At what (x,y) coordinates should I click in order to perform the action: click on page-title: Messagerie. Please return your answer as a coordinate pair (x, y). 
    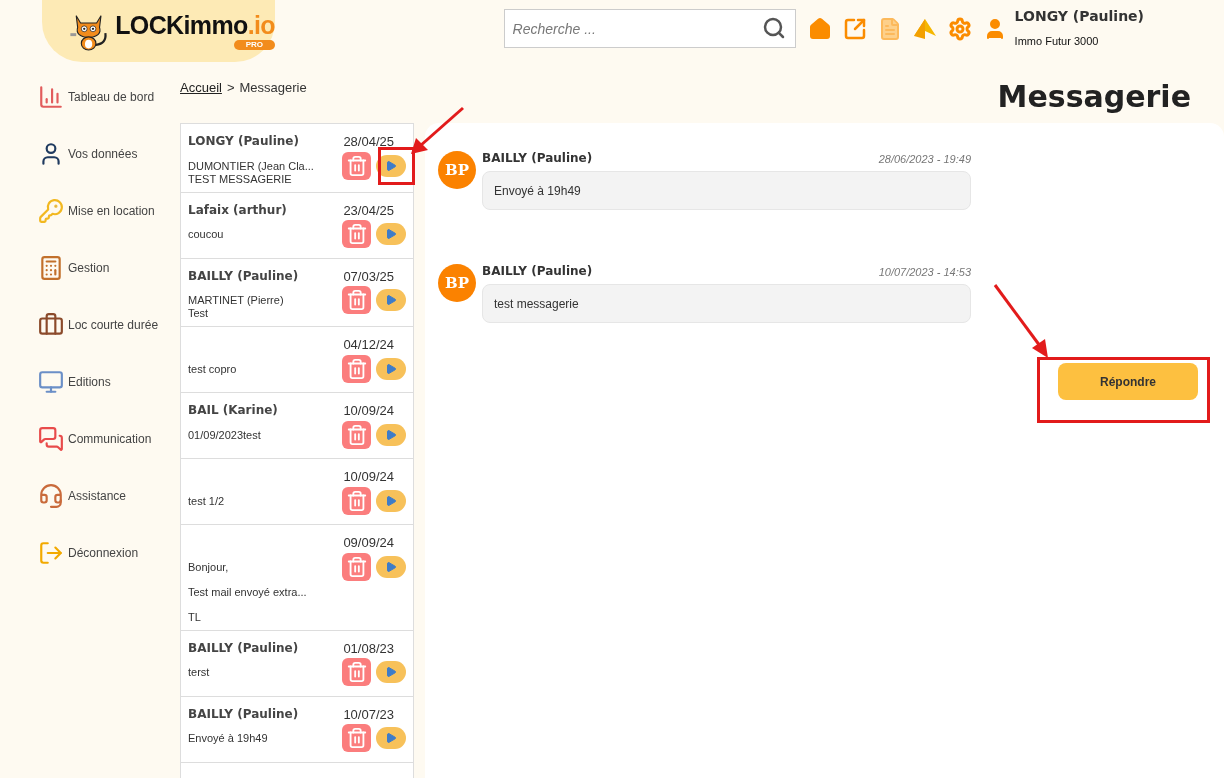
    Looking at the image, I should click on (1094, 97).